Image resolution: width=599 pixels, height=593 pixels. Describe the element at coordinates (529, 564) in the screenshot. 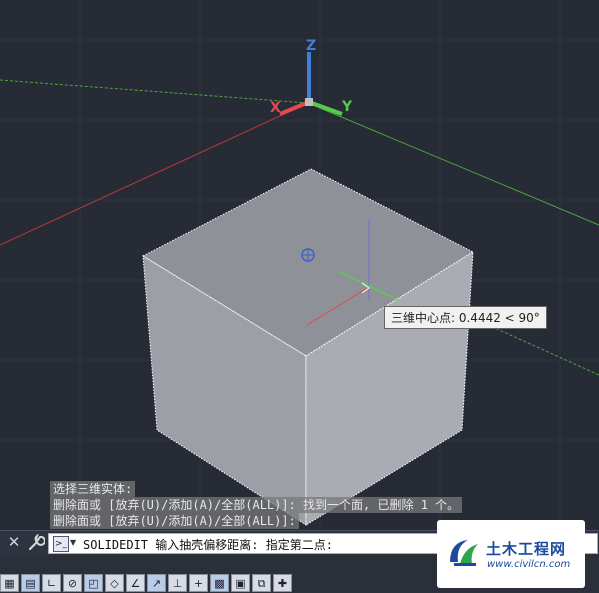

I see `watermark-url: www.civilcn.com` at that location.